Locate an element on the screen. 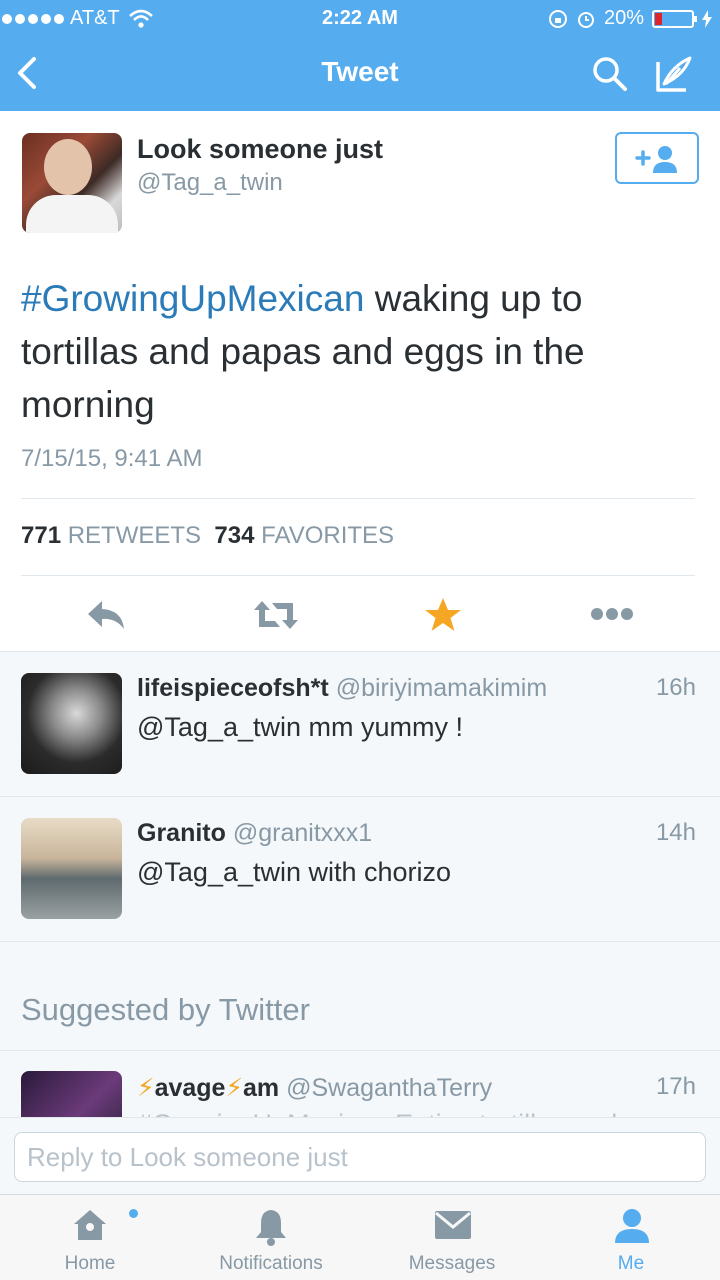  tab-home: Home is located at coordinates (90, 1237).